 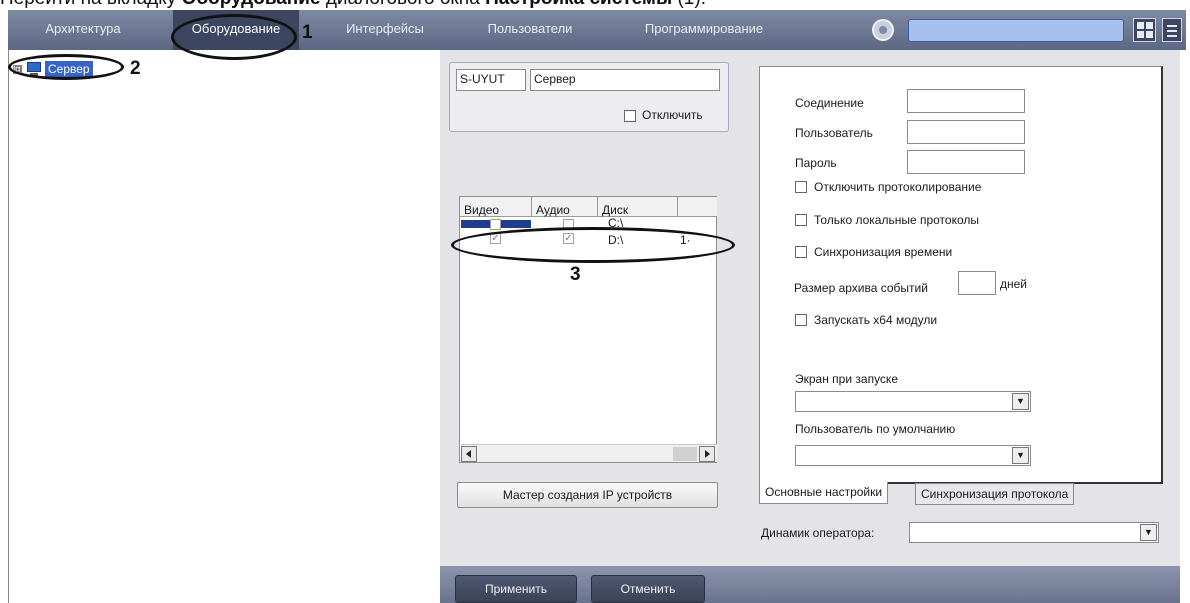 I want to click on connection-label: Соединение, so click(x=829, y=103).